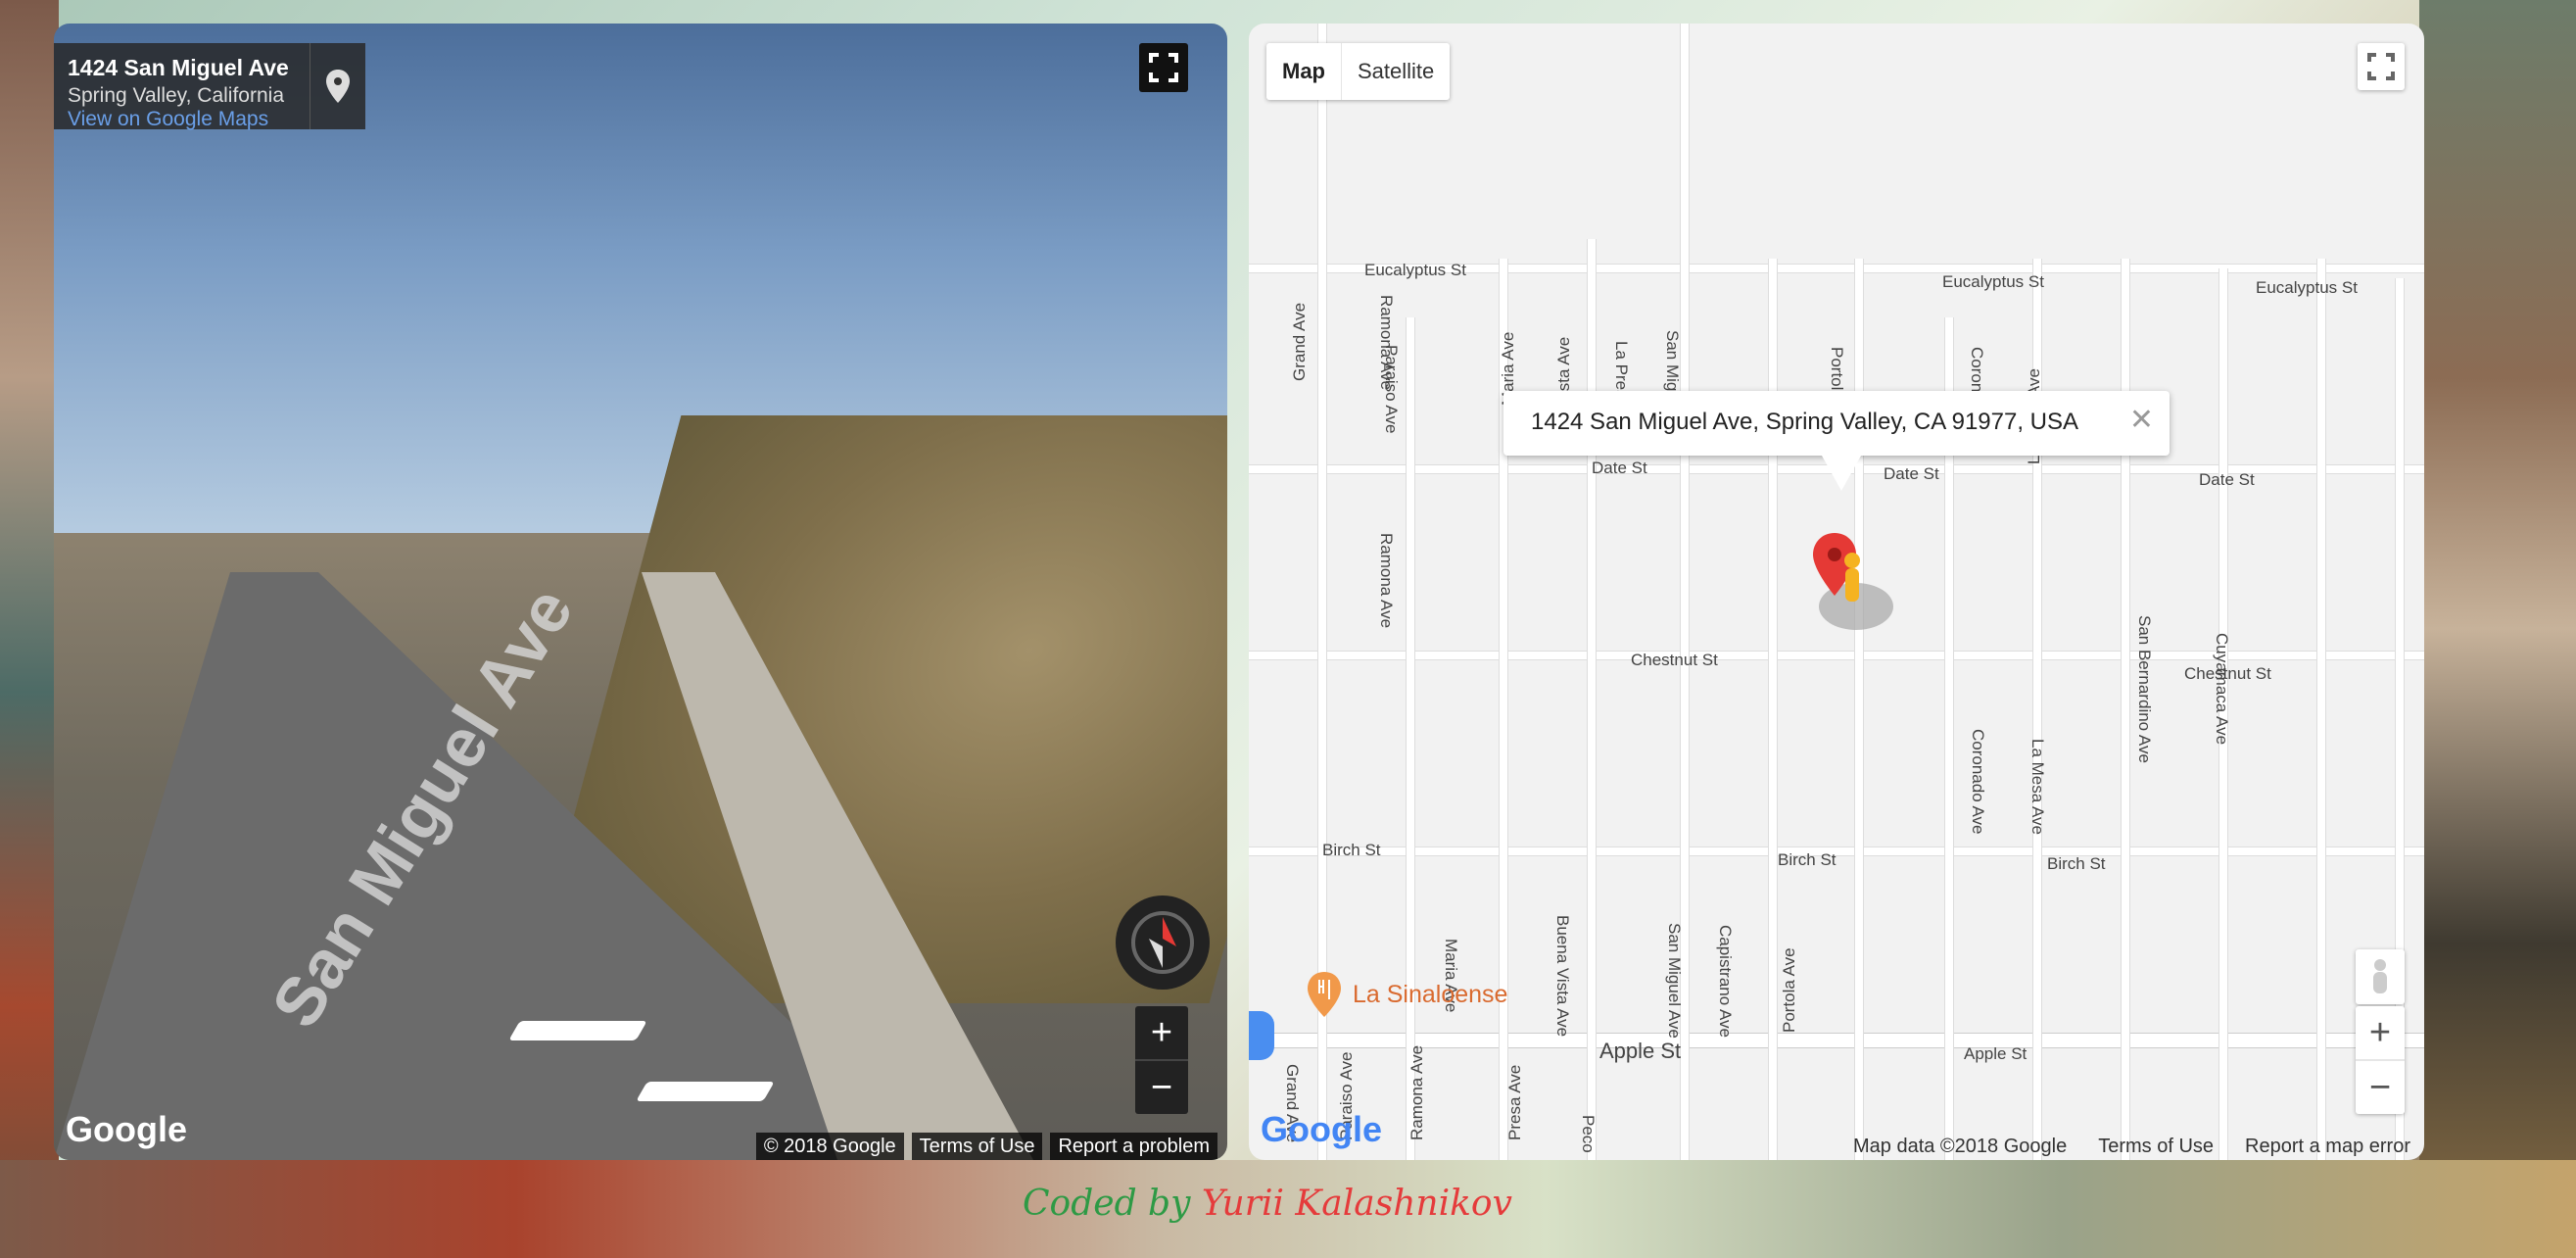 The height and width of the screenshot is (1258, 2576). Describe the element at coordinates (2380, 1060) in the screenshot. I see `map-zoom-control: + −` at that location.